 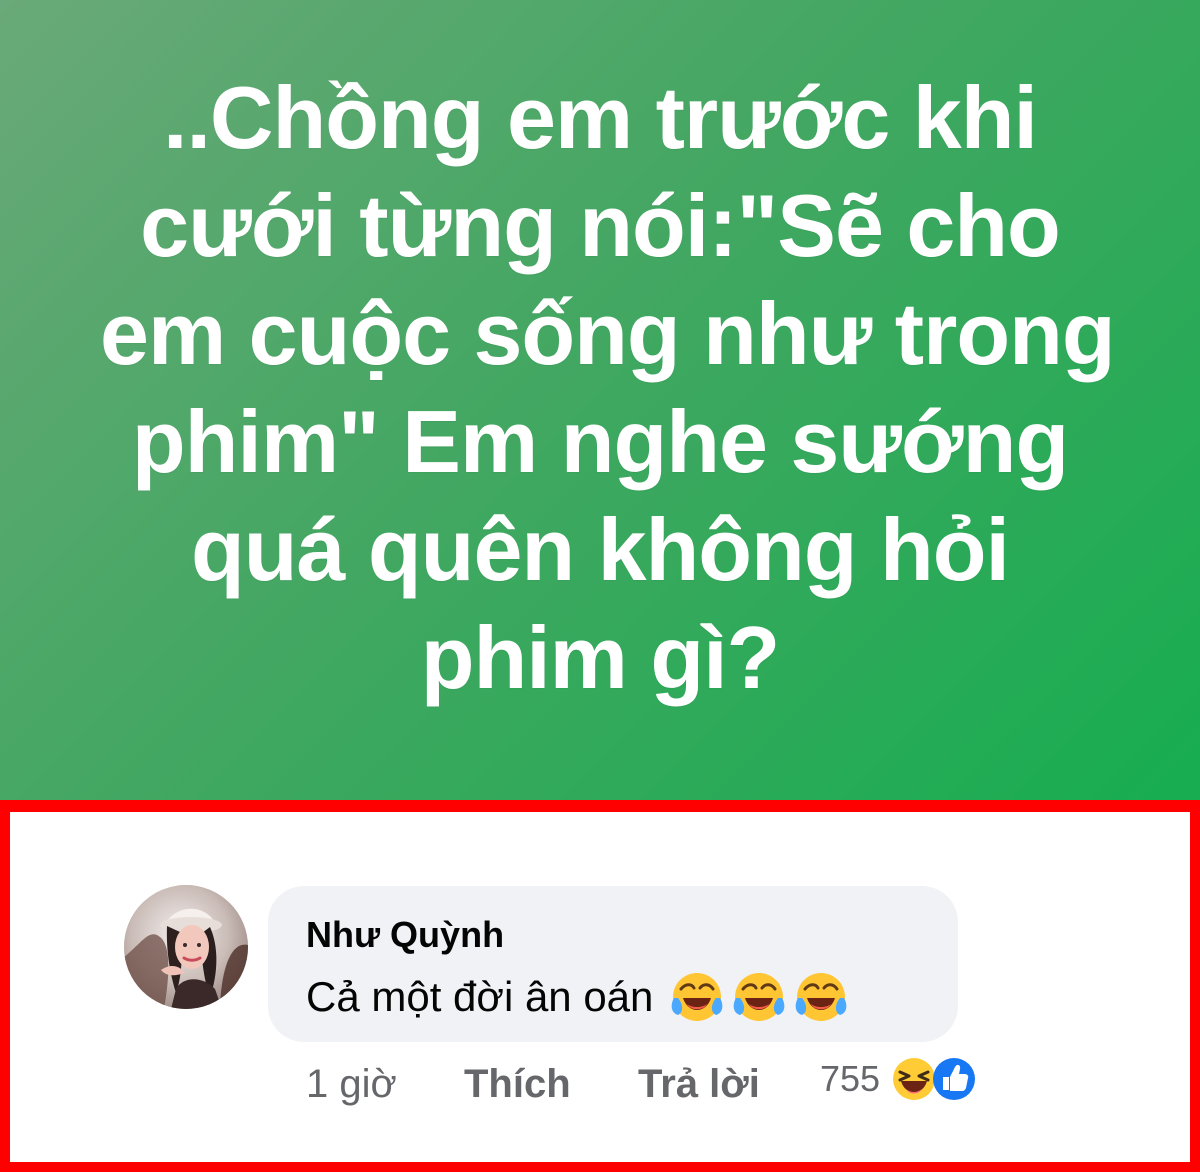 I want to click on comment-author-name: Như Quỳnh, so click(x=405, y=935).